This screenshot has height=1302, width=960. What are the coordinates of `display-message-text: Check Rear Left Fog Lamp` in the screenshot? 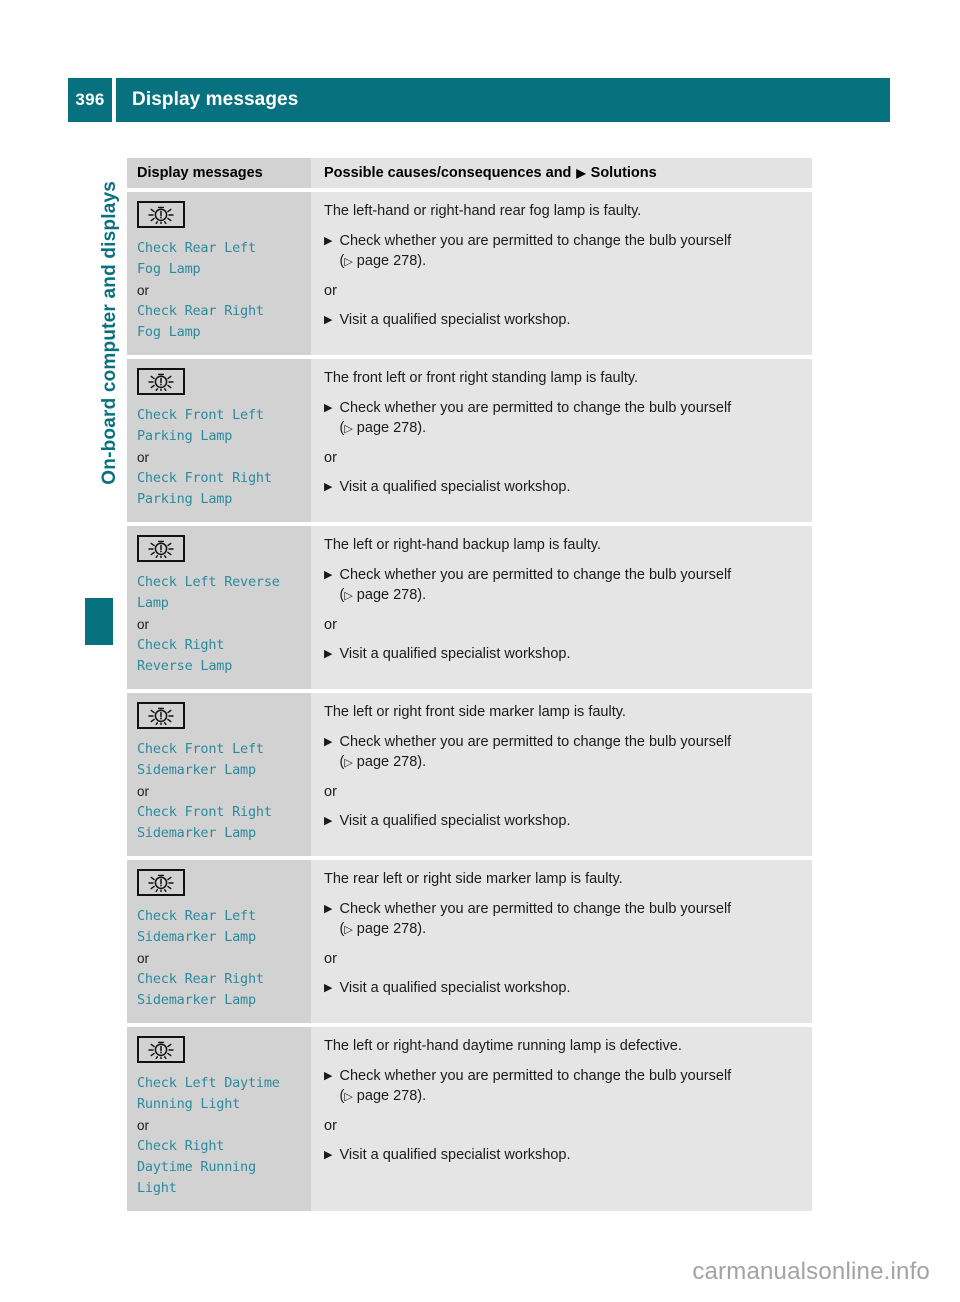 It's located at (196, 258).